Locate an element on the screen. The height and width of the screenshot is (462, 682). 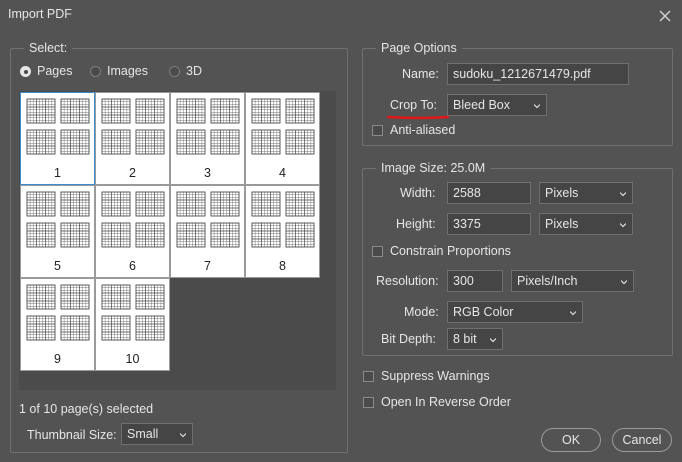
crop-to-select: Bleed Box is located at coordinates (497, 105).